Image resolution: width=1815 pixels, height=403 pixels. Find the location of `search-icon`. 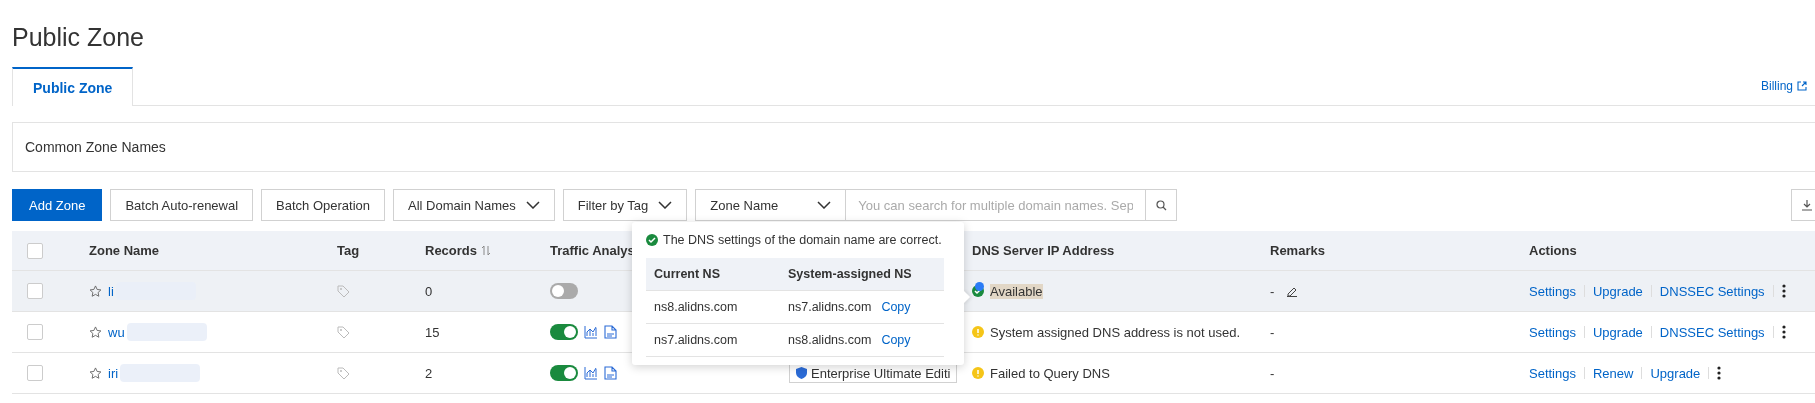

search-icon is located at coordinates (1161, 205).